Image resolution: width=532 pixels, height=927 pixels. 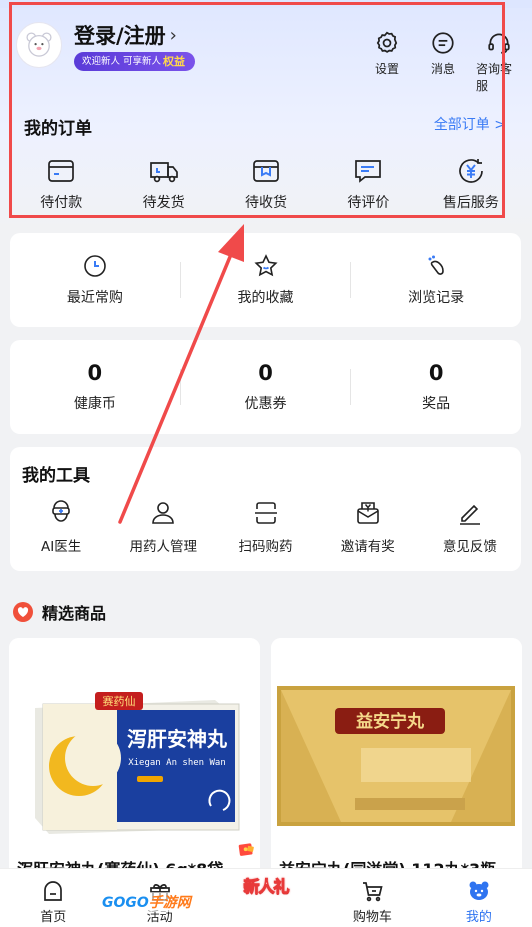 I want to click on feedback-button: 意见反馈, so click(x=470, y=527).